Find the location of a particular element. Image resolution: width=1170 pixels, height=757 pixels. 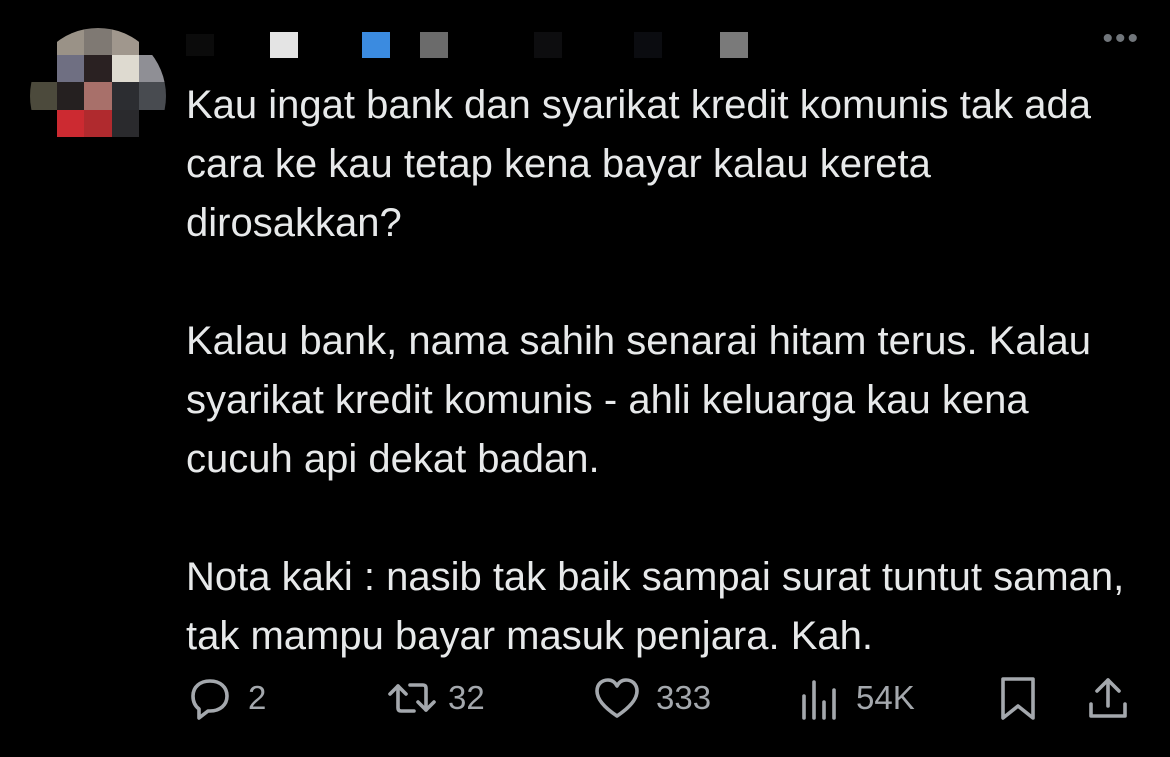

bookmark-icon is located at coordinates (1018, 698).